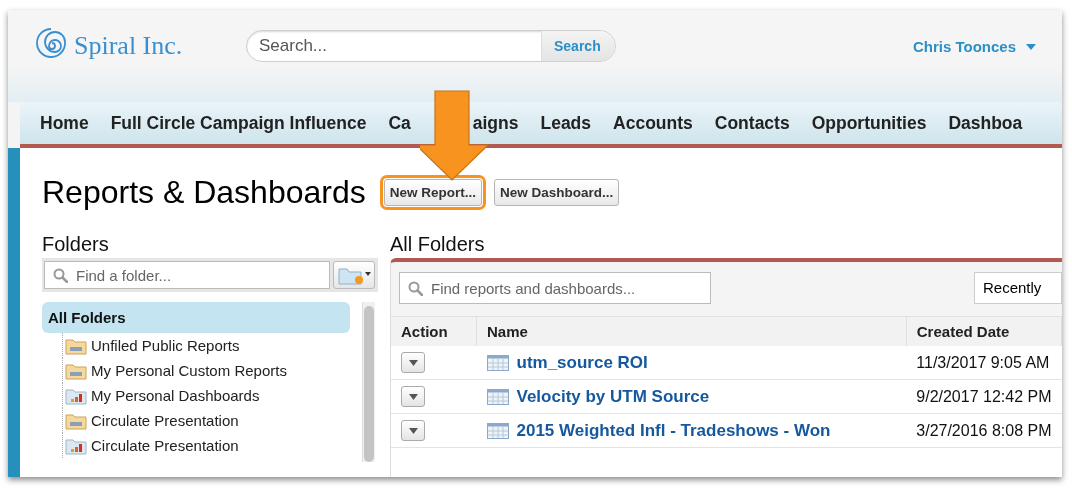  I want to click on nav-tab: Leads, so click(566, 123).